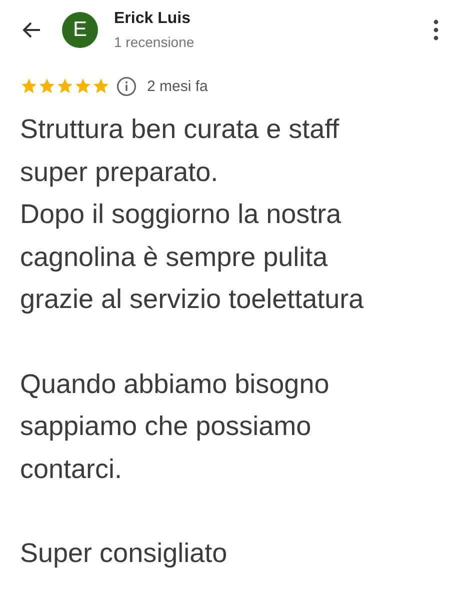 The image size is (475, 600). What do you see at coordinates (124, 553) in the screenshot?
I see `review-paragraph: Super consigliato` at bounding box center [124, 553].